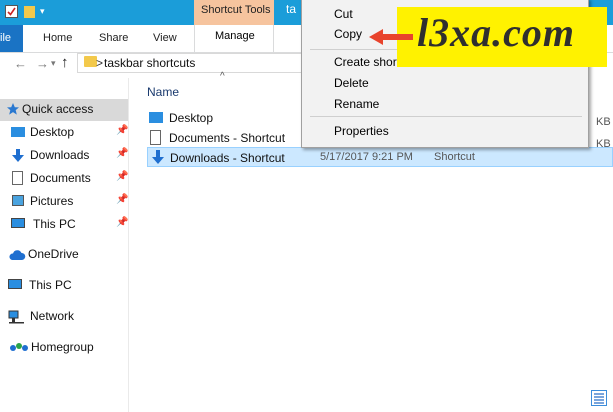  Describe the element at coordinates (53, 63) in the screenshot. I see `recent-locations-chevron-icon: ▾` at that location.